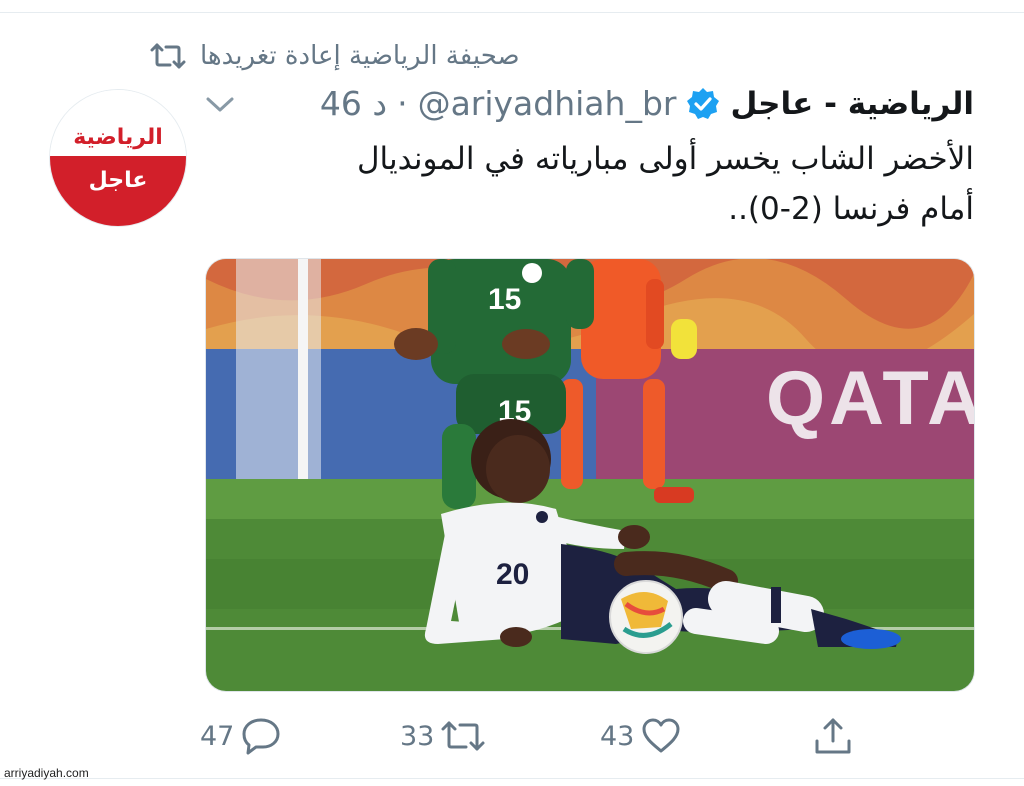 The width and height of the screenshot is (1024, 786). Describe the element at coordinates (512, 778) in the screenshot. I see `bottom-divider` at that location.